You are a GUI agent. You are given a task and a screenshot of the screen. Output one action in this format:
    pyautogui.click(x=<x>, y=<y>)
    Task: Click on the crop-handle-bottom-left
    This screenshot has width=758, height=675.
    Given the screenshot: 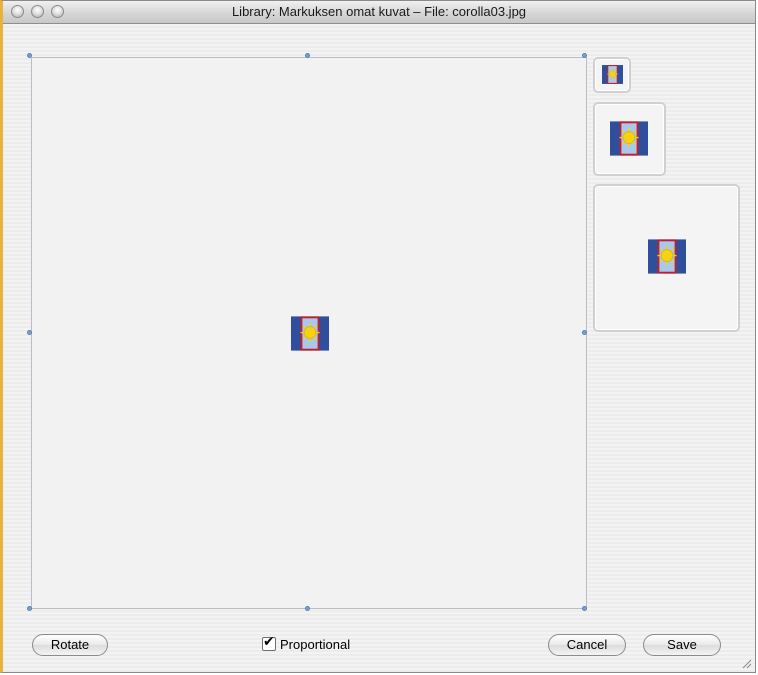 What is the action you would take?
    pyautogui.click(x=29, y=608)
    